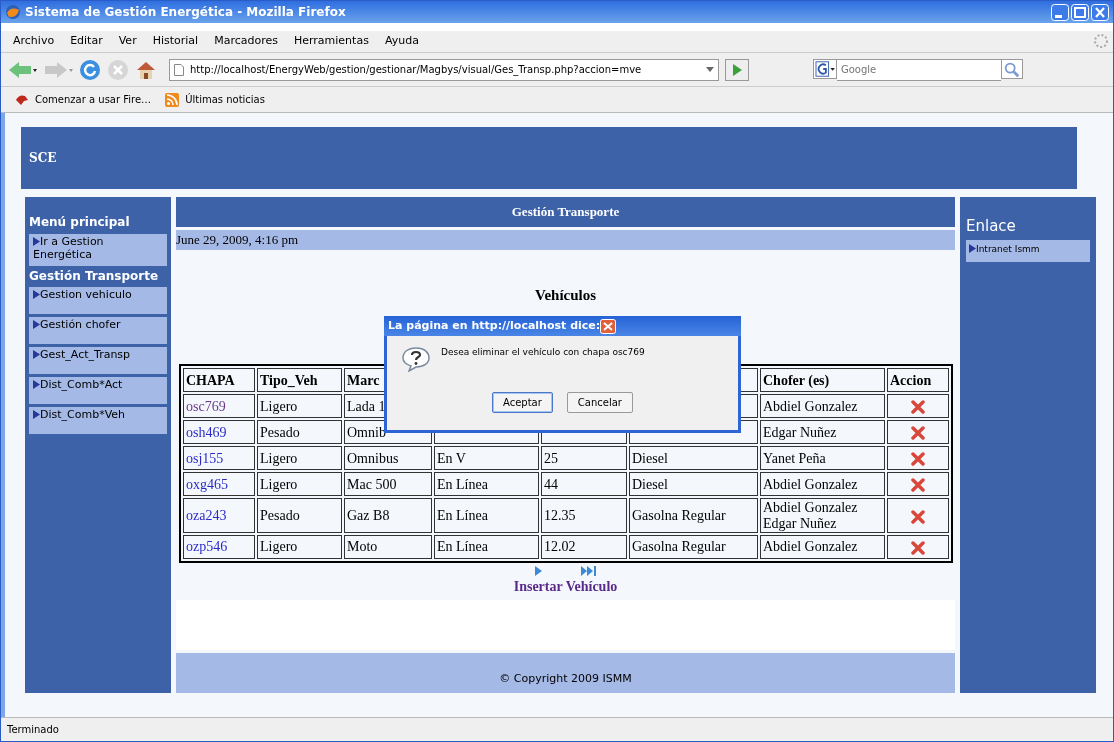 The width and height of the screenshot is (1114, 742). I want to click on window-title: Sistema de Gestión Energética - Mozilla Firefox, so click(185, 12).